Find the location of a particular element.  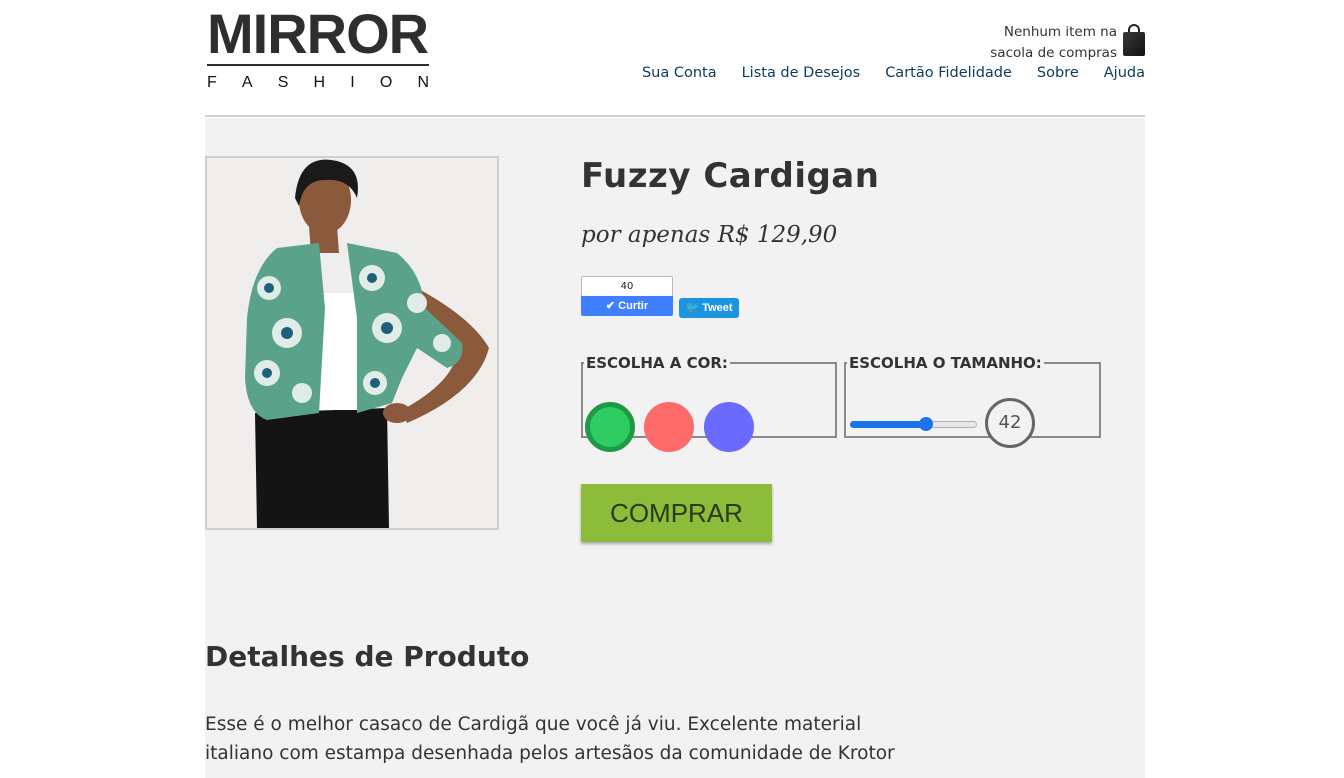

nav-link-sua-conta: Sua Conta is located at coordinates (679, 73).